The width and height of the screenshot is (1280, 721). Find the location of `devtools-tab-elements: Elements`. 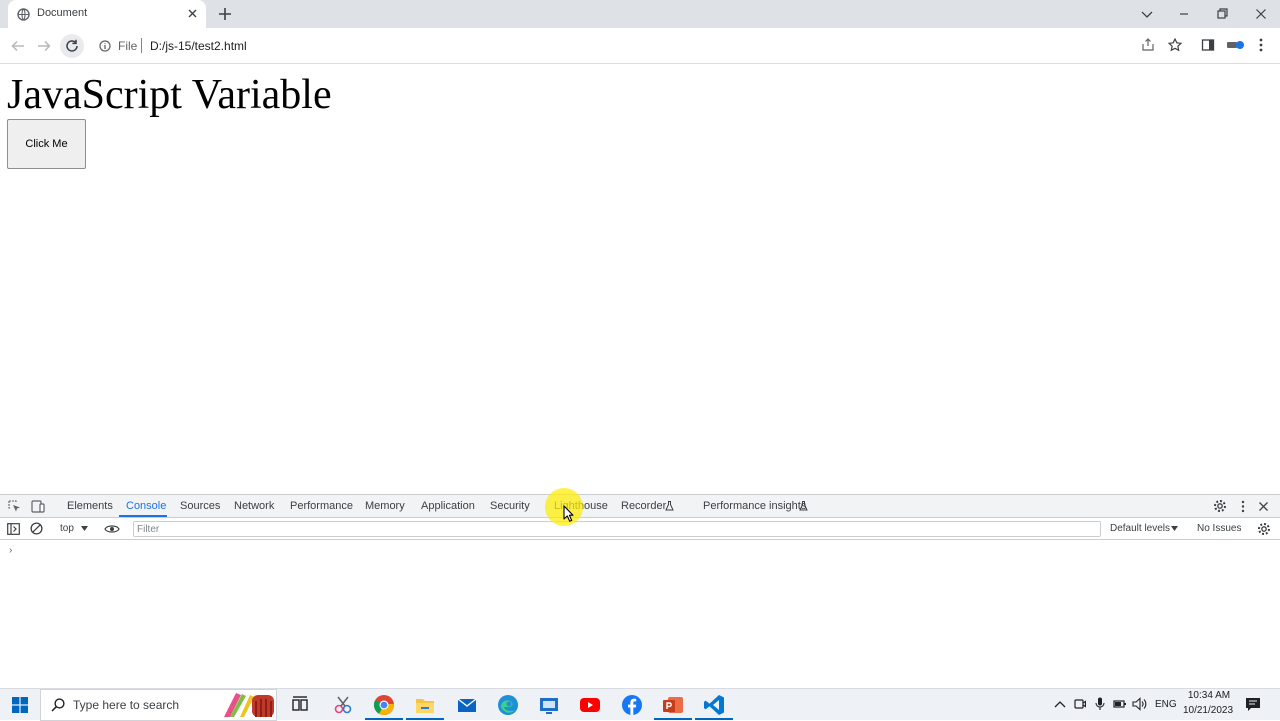

devtools-tab-elements: Elements is located at coordinates (90, 506).